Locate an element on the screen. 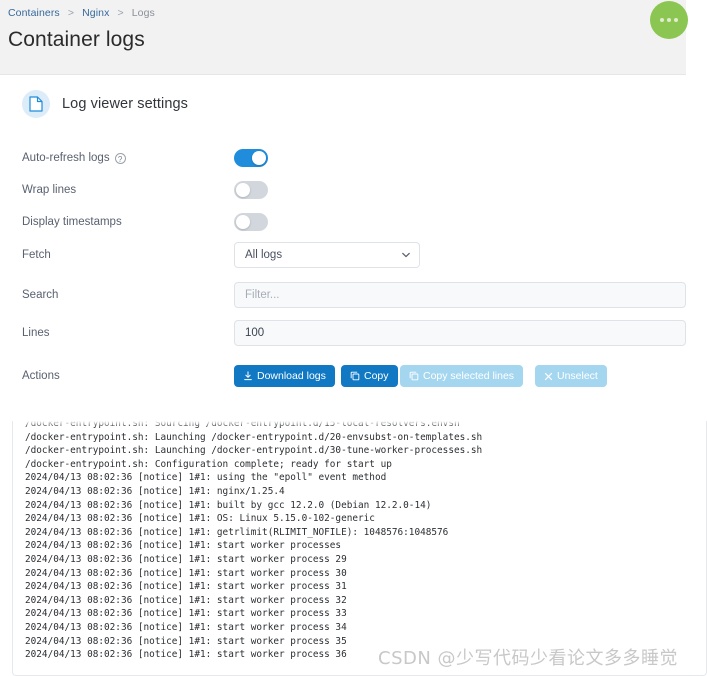 The image size is (707, 676). lines-input: 100 is located at coordinates (460, 333).